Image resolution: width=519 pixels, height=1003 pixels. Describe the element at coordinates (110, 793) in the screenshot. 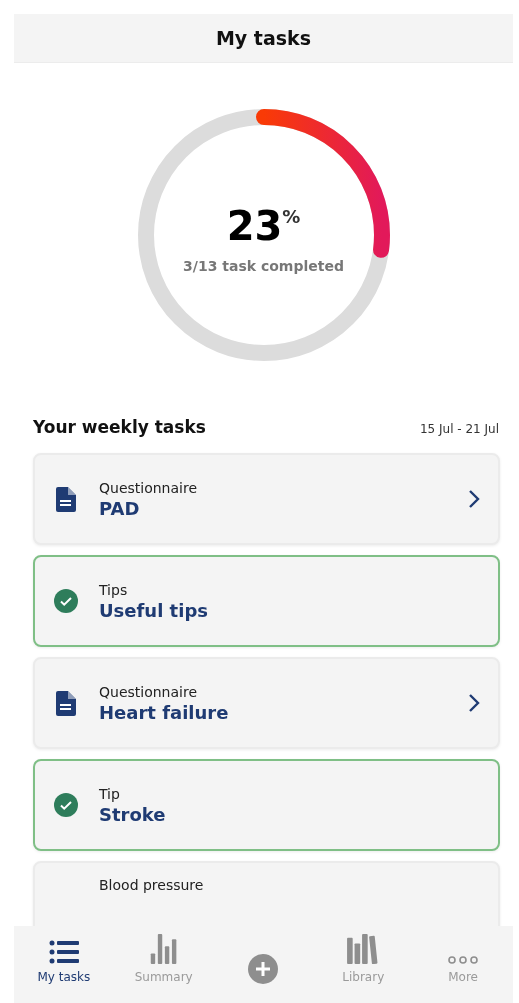

I see `task-category: Tip` at that location.